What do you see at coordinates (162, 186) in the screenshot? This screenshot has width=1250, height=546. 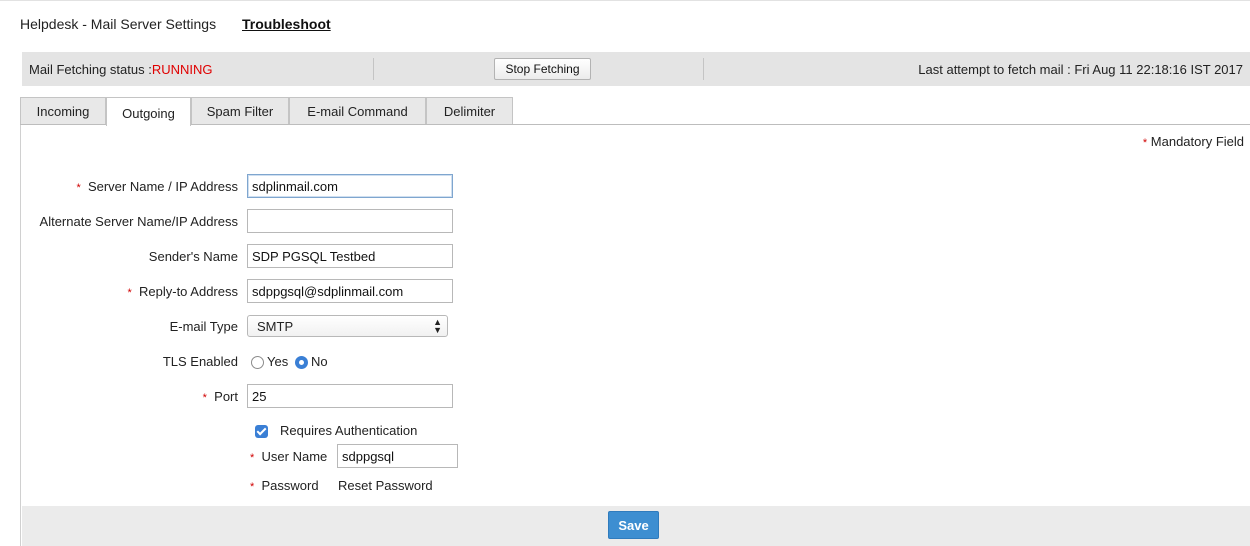 I see `server-name-label-text: Server Name / IP Address` at bounding box center [162, 186].